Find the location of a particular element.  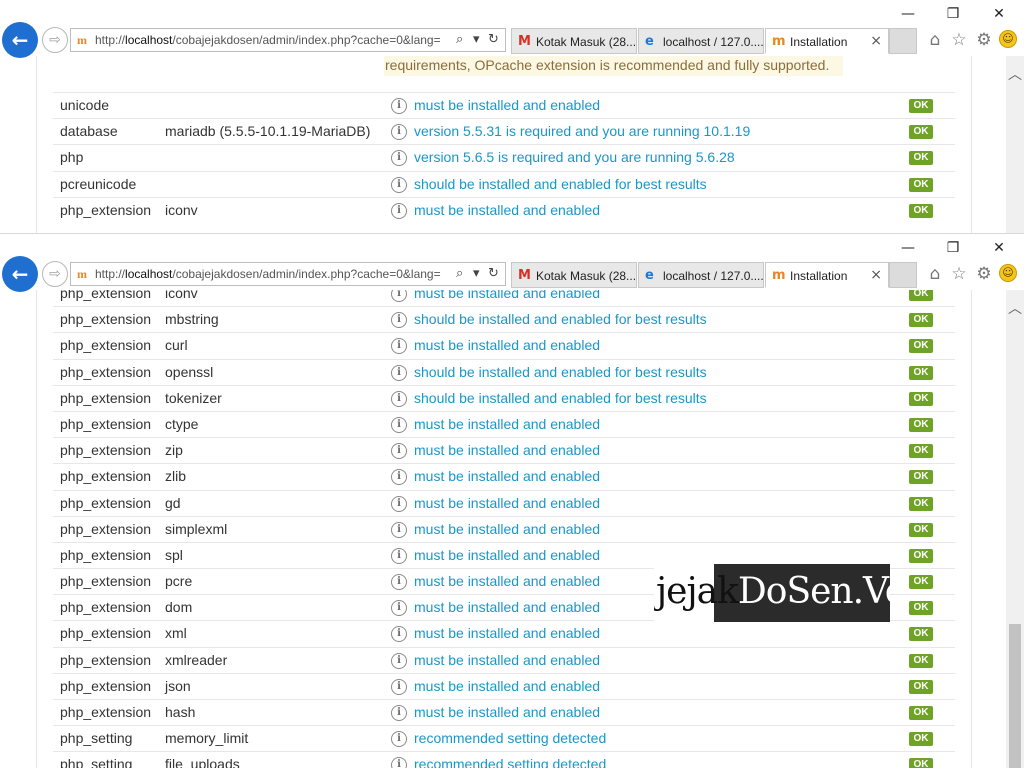

requirement-name: database is located at coordinates (89, 131).